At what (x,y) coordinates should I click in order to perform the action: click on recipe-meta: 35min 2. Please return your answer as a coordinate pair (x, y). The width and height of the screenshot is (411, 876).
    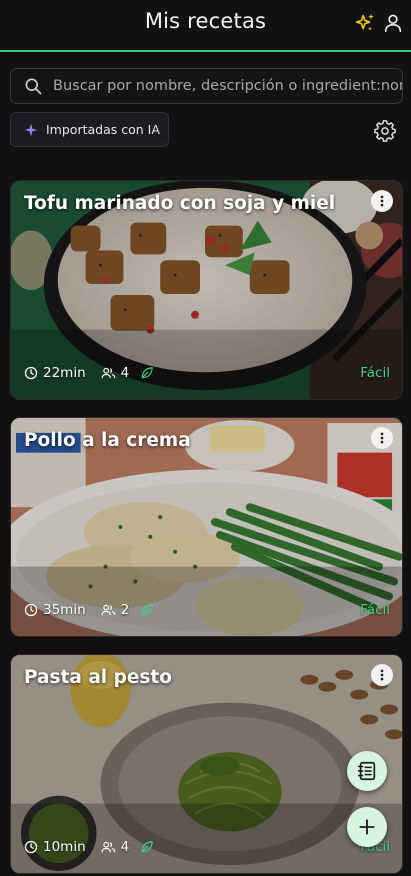
    Looking at the image, I should click on (89, 610).